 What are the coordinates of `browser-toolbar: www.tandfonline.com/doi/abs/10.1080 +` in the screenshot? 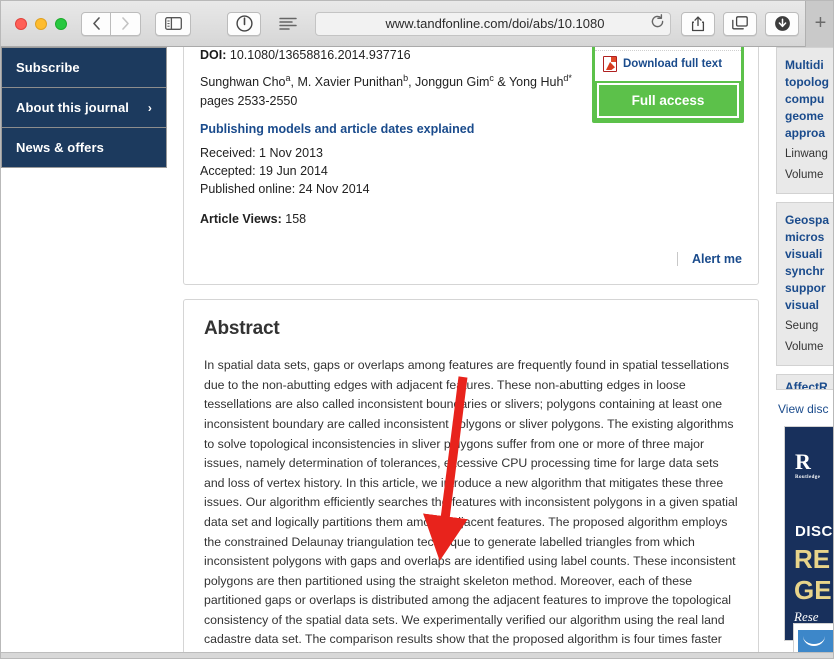 It's located at (417, 24).